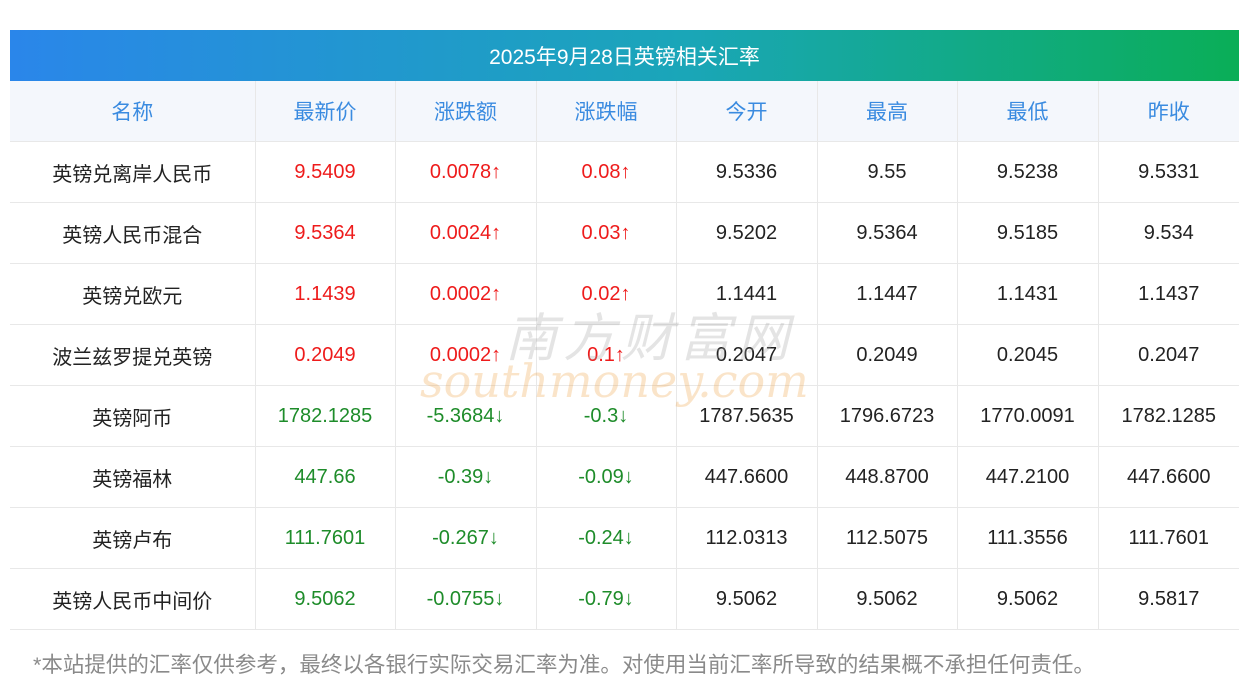  I want to click on cell-name: 英镑人民币中间价, so click(133, 599).